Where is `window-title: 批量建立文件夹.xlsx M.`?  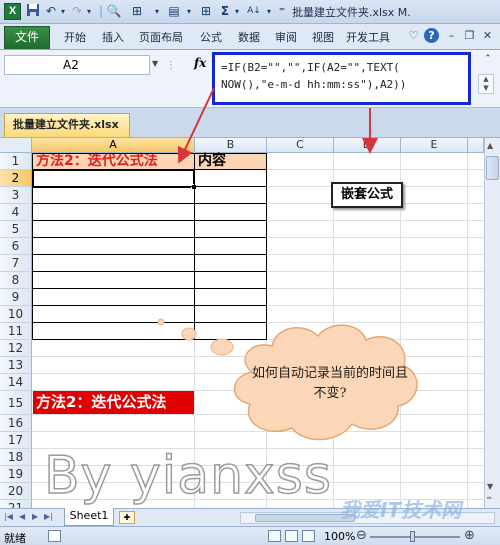
window-title: 批量建立文件夹.xlsx M. is located at coordinates (351, 12).